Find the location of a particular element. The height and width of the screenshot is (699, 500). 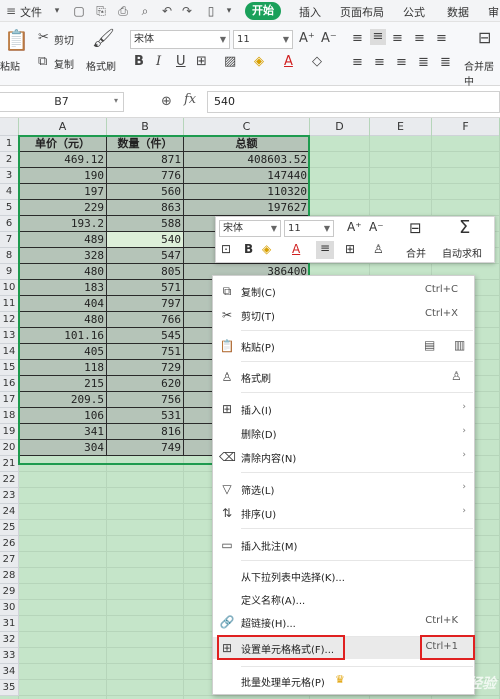

row-header: 32 is located at coordinates (9, 640).